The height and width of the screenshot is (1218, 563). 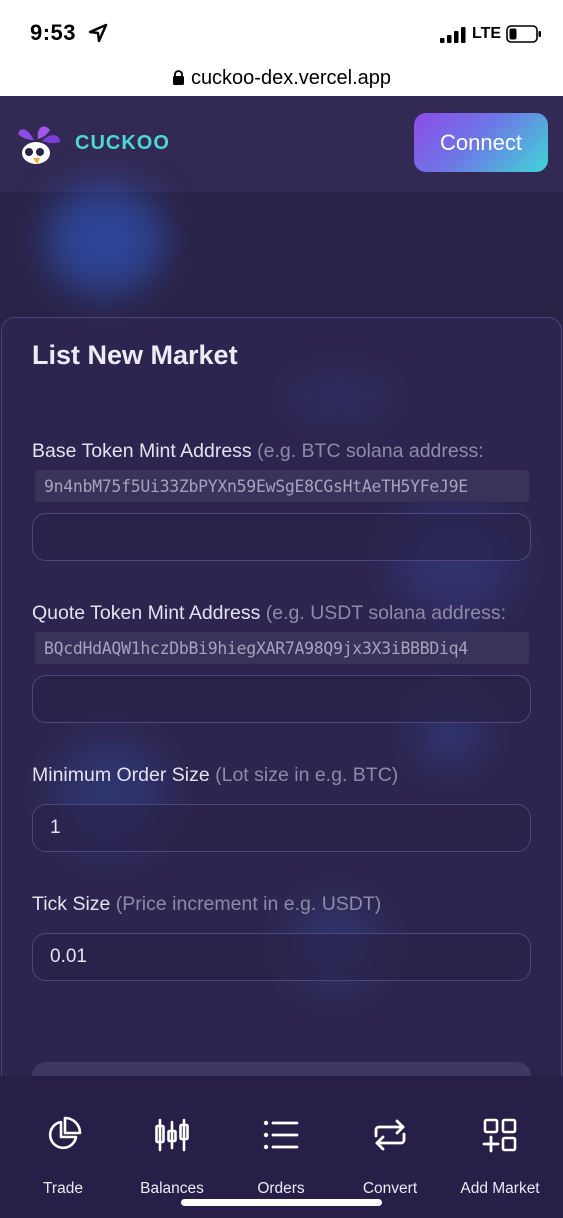 I want to click on nav-item-balances: Balances, so click(x=172, y=1147).